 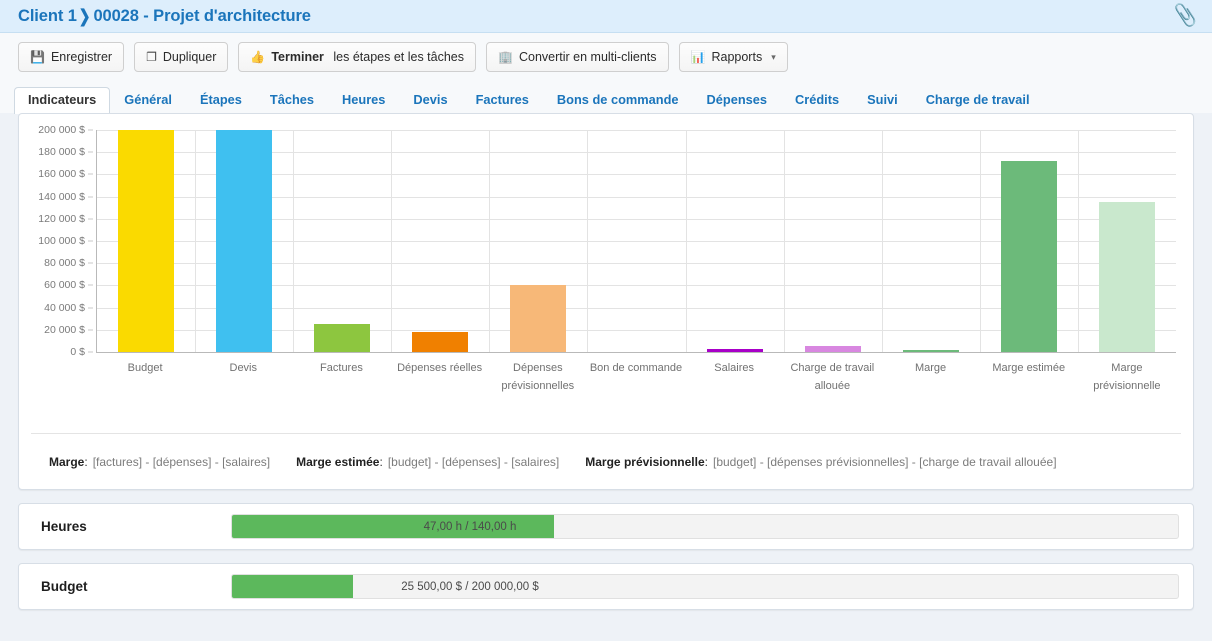 What do you see at coordinates (1127, 377) in the screenshot?
I see `x-axis-tick-label: Marge prévisionnelle` at bounding box center [1127, 377].